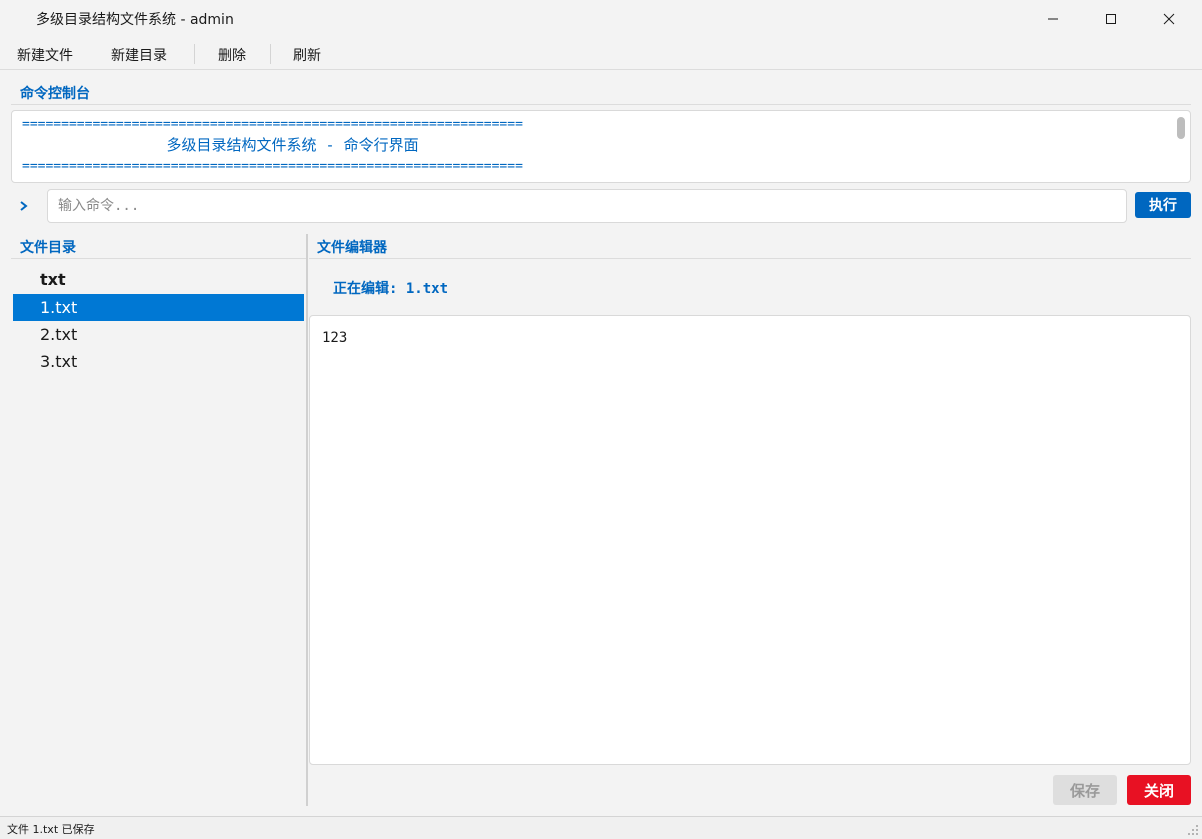 Image resolution: width=1202 pixels, height=839 pixels. Describe the element at coordinates (48, 248) in the screenshot. I see `tree-label: 文件目录` at that location.